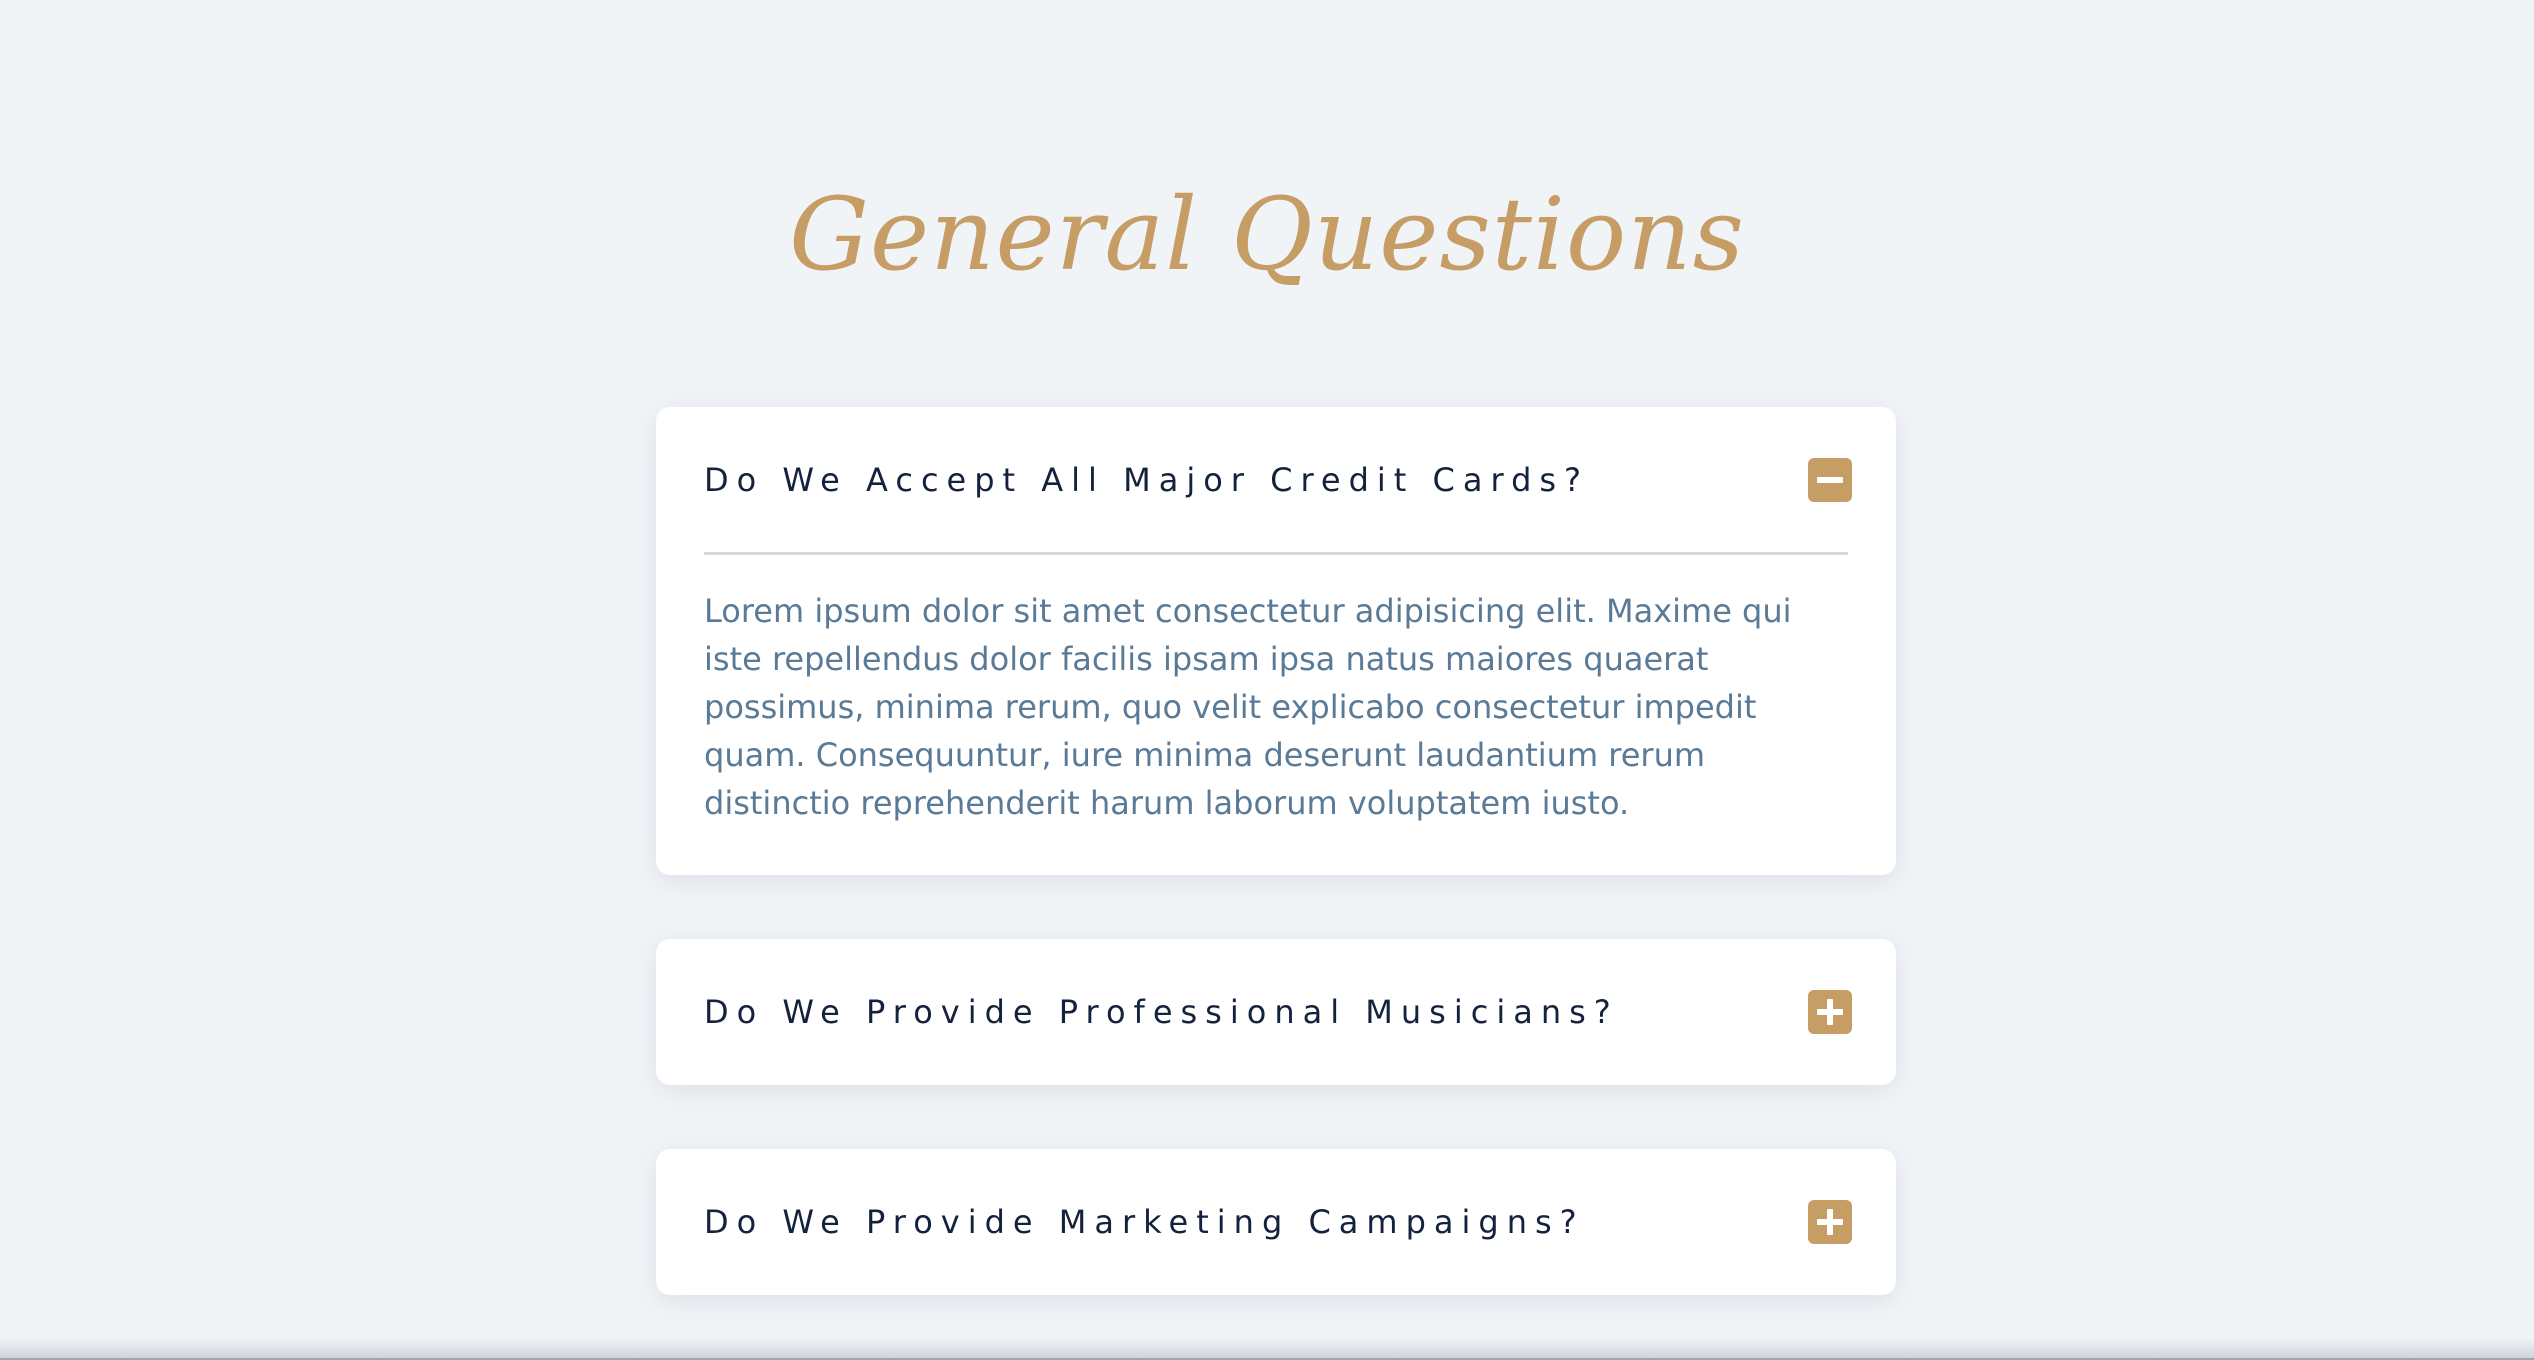 This screenshot has width=2534, height=1360. What do you see at coordinates (1161, 1012) in the screenshot?
I see `faq-question-text: Do We Provide Professional Musicians?` at bounding box center [1161, 1012].